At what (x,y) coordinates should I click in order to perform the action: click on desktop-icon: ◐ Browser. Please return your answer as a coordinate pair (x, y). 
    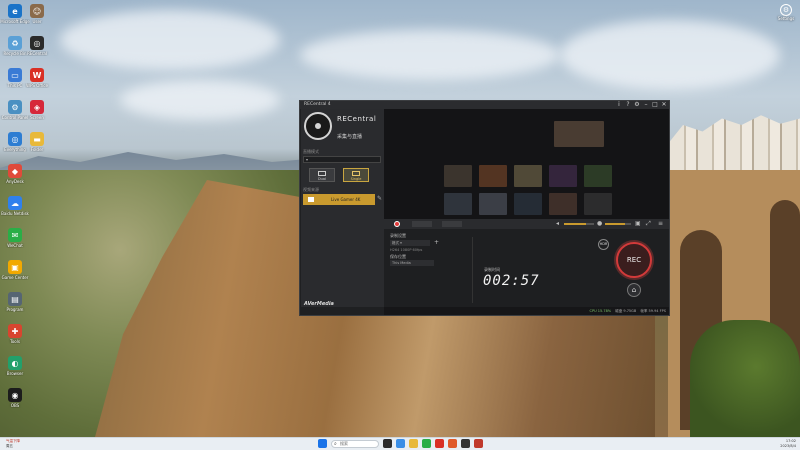
    Looking at the image, I should click on (15, 366).